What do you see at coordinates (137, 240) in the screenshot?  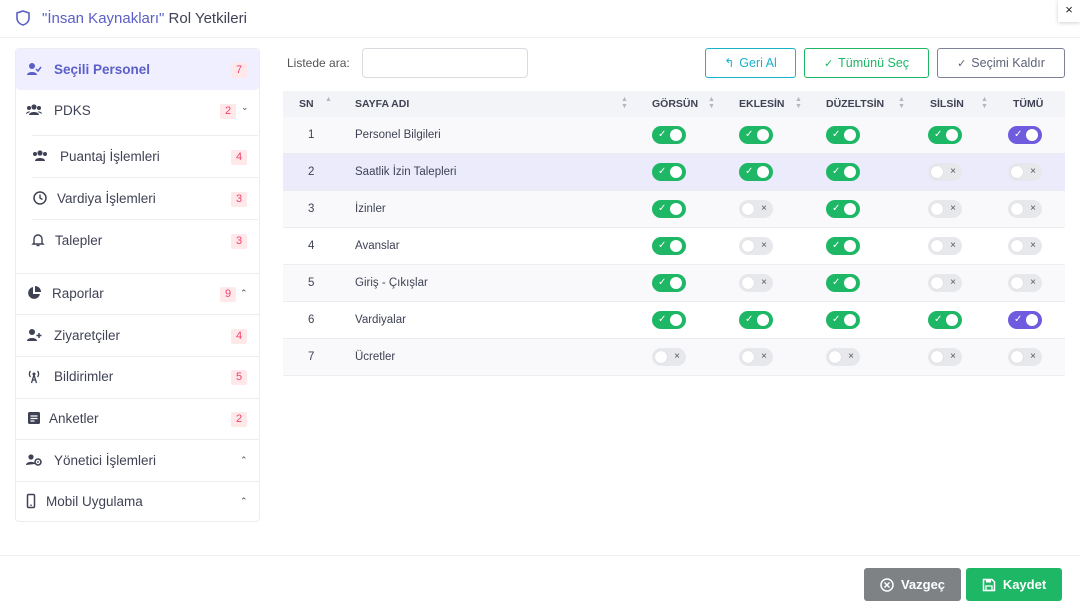 I see `sidebar-item-talepler: Talepler 3` at bounding box center [137, 240].